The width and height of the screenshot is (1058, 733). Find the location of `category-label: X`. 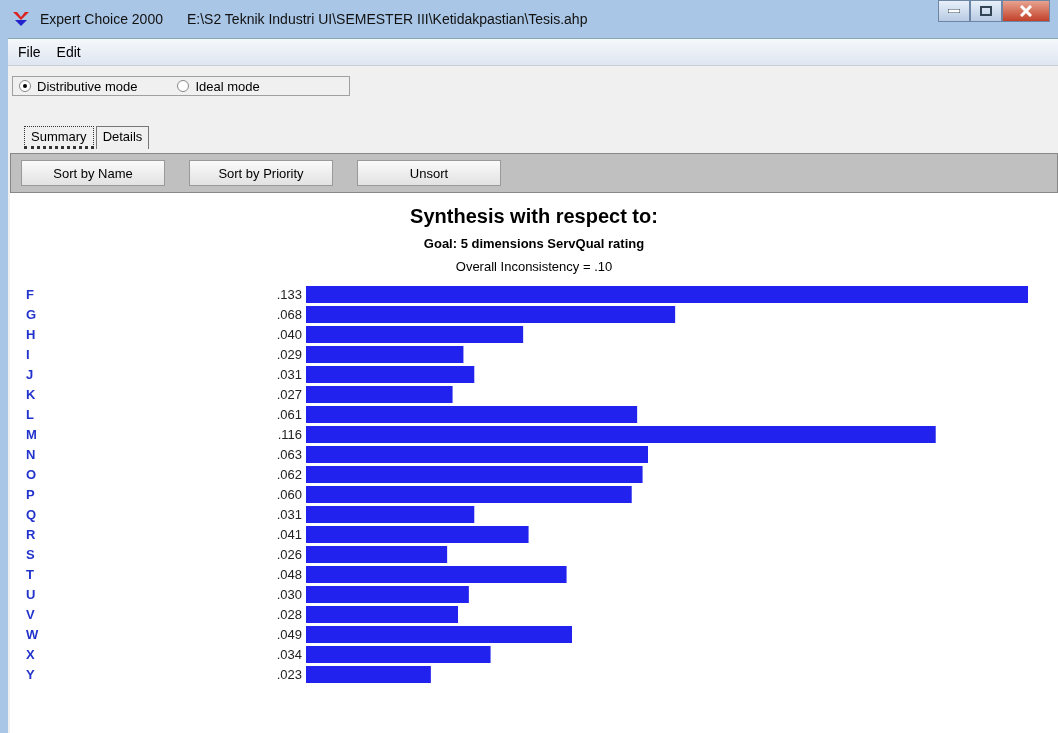

category-label: X is located at coordinates (30, 654).